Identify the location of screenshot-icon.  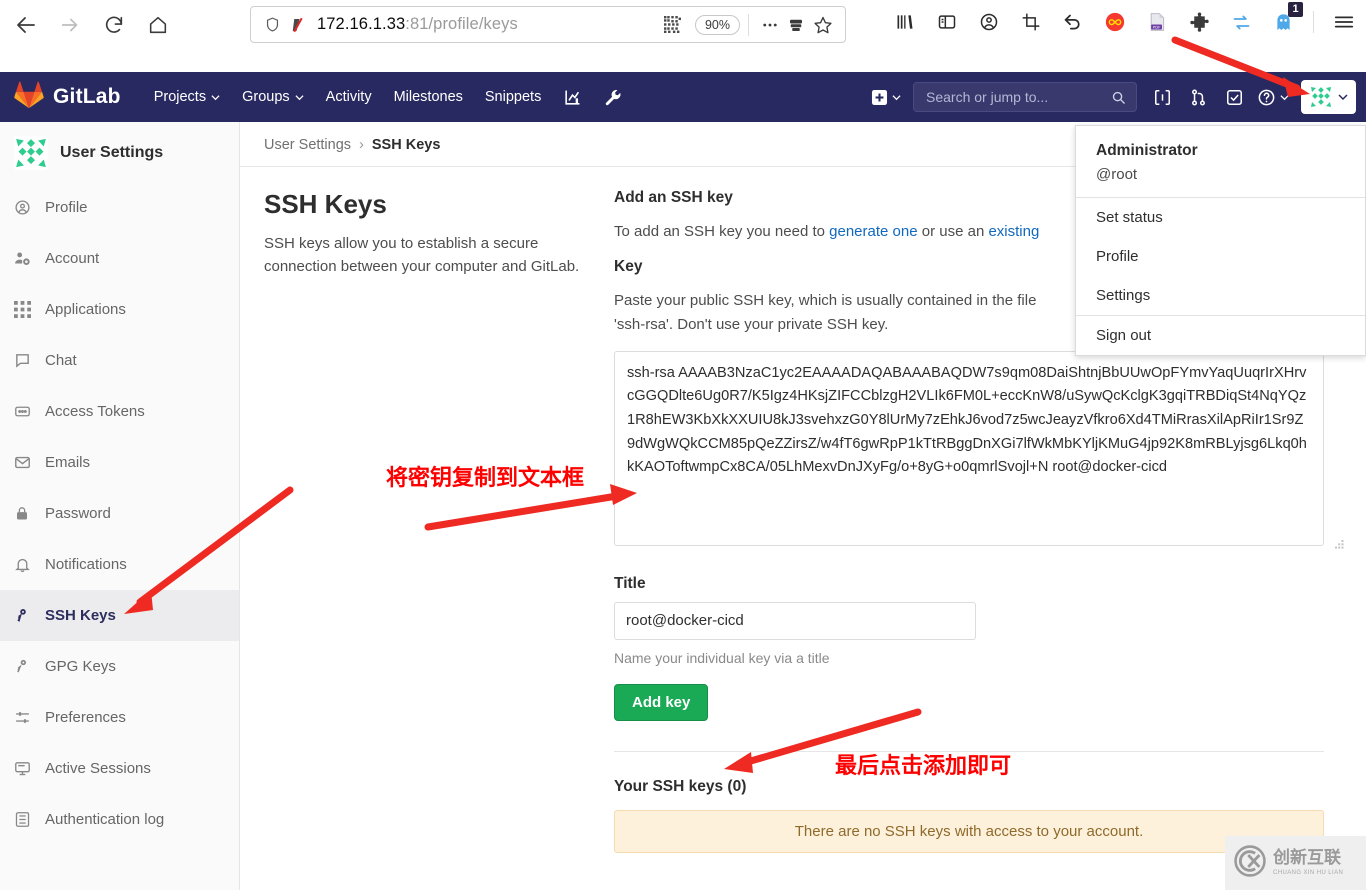
(1031, 22).